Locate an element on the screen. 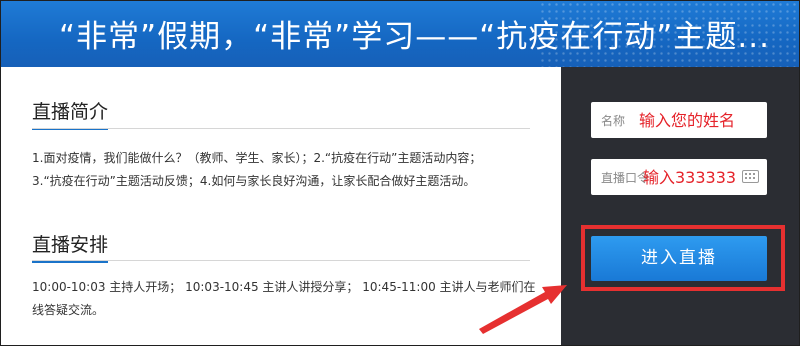  schedule-divider is located at coordinates (281, 260).